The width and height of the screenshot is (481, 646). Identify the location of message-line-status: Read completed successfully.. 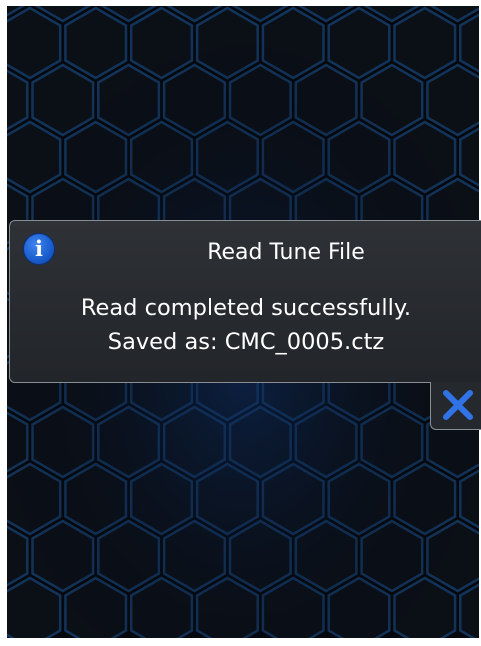
(246, 308).